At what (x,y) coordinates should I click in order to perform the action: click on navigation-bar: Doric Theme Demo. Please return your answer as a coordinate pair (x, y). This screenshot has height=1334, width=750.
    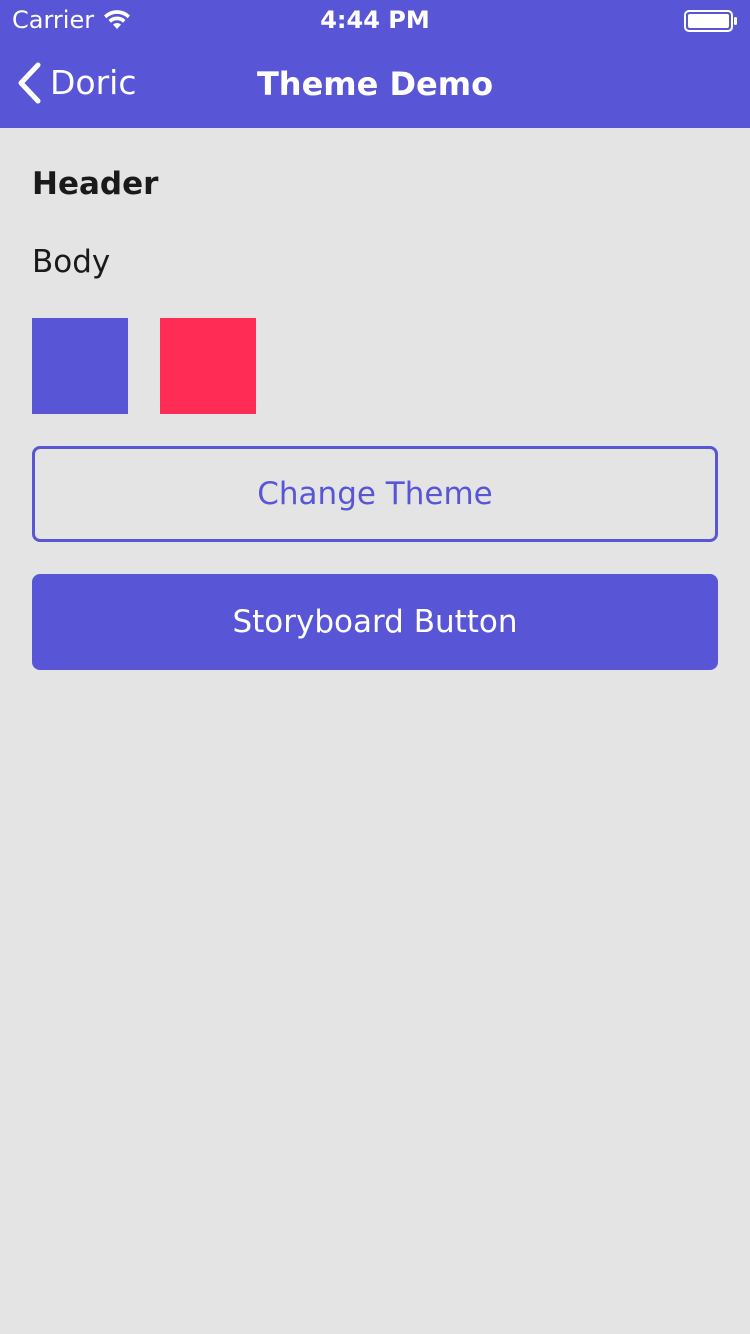
    Looking at the image, I should click on (375, 84).